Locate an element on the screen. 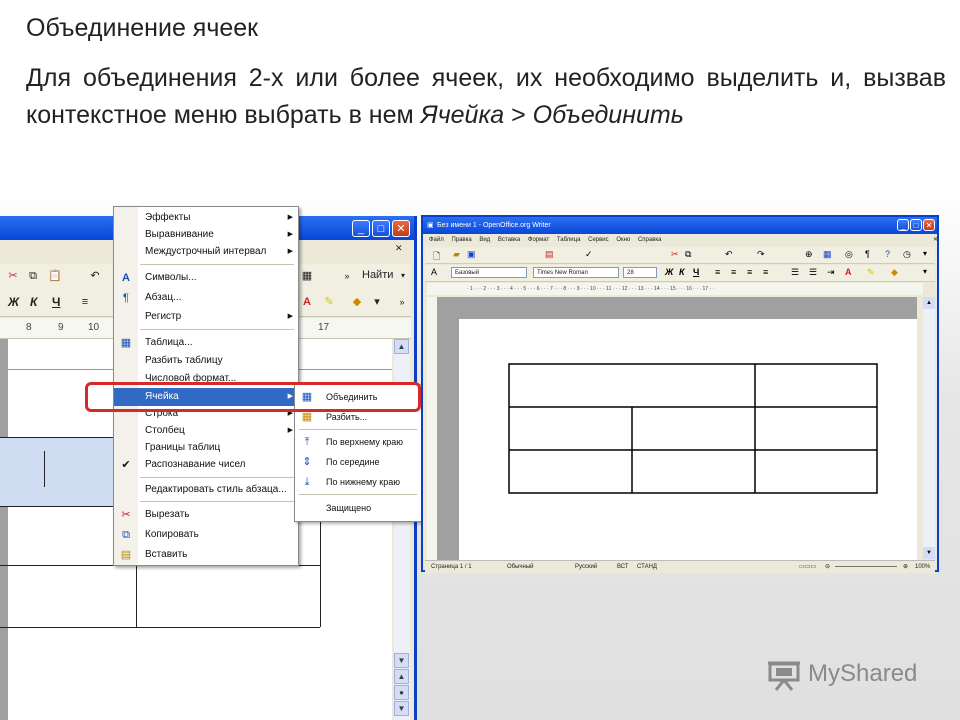  help-icon: ? is located at coordinates (887, 254).